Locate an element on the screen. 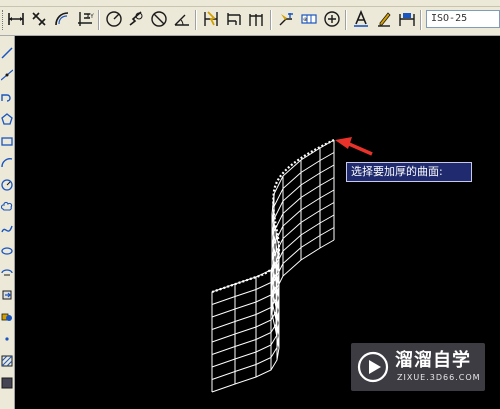 This screenshot has height=409, width=500. svg-text: XY is located at coordinates (90, 16).